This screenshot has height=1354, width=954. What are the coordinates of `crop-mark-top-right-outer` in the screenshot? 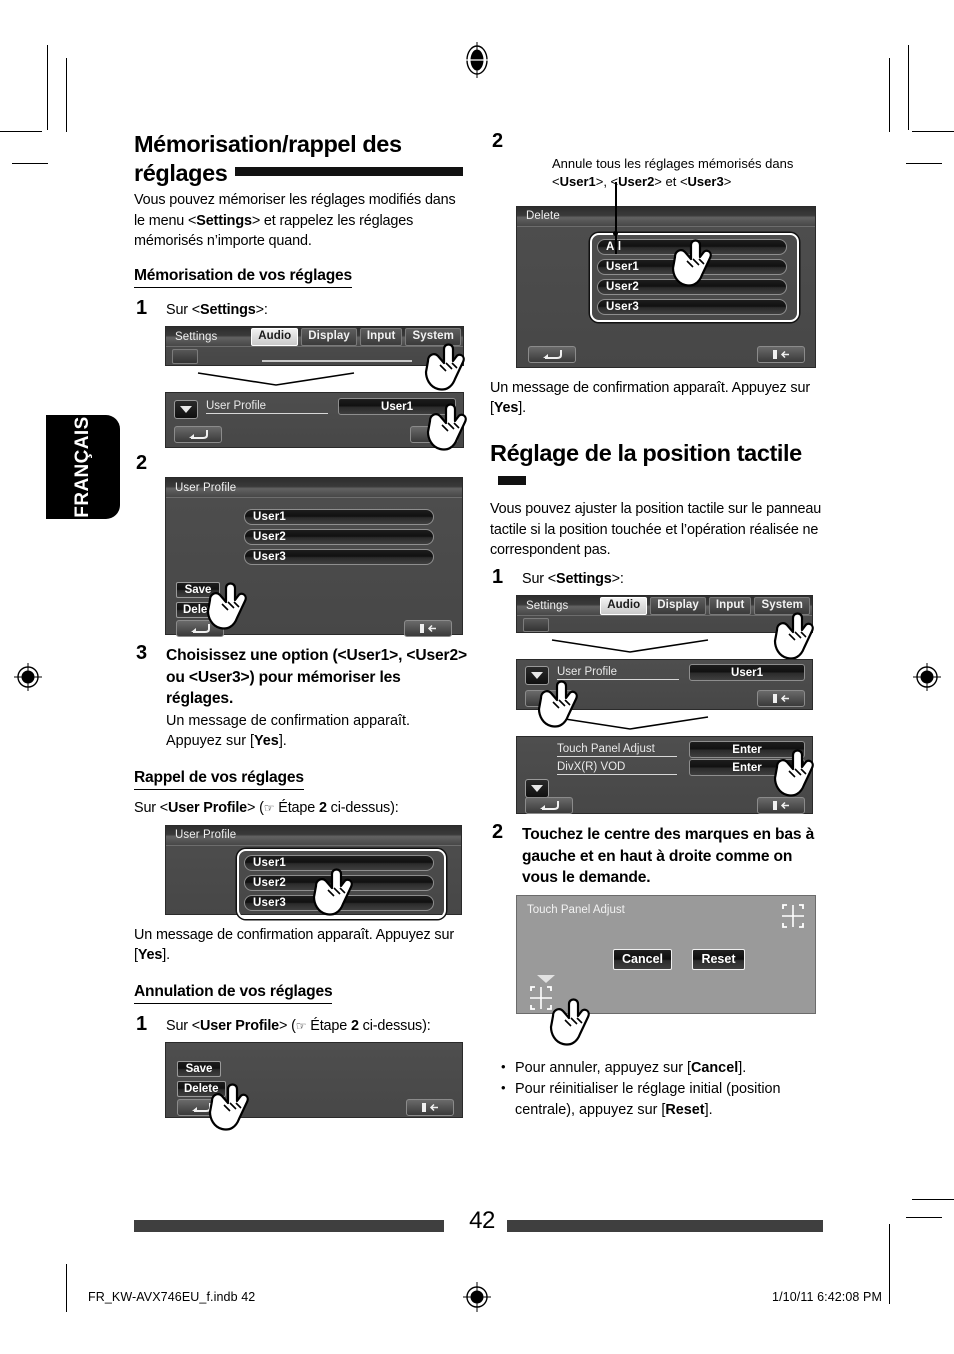 It's located at (908, 87).